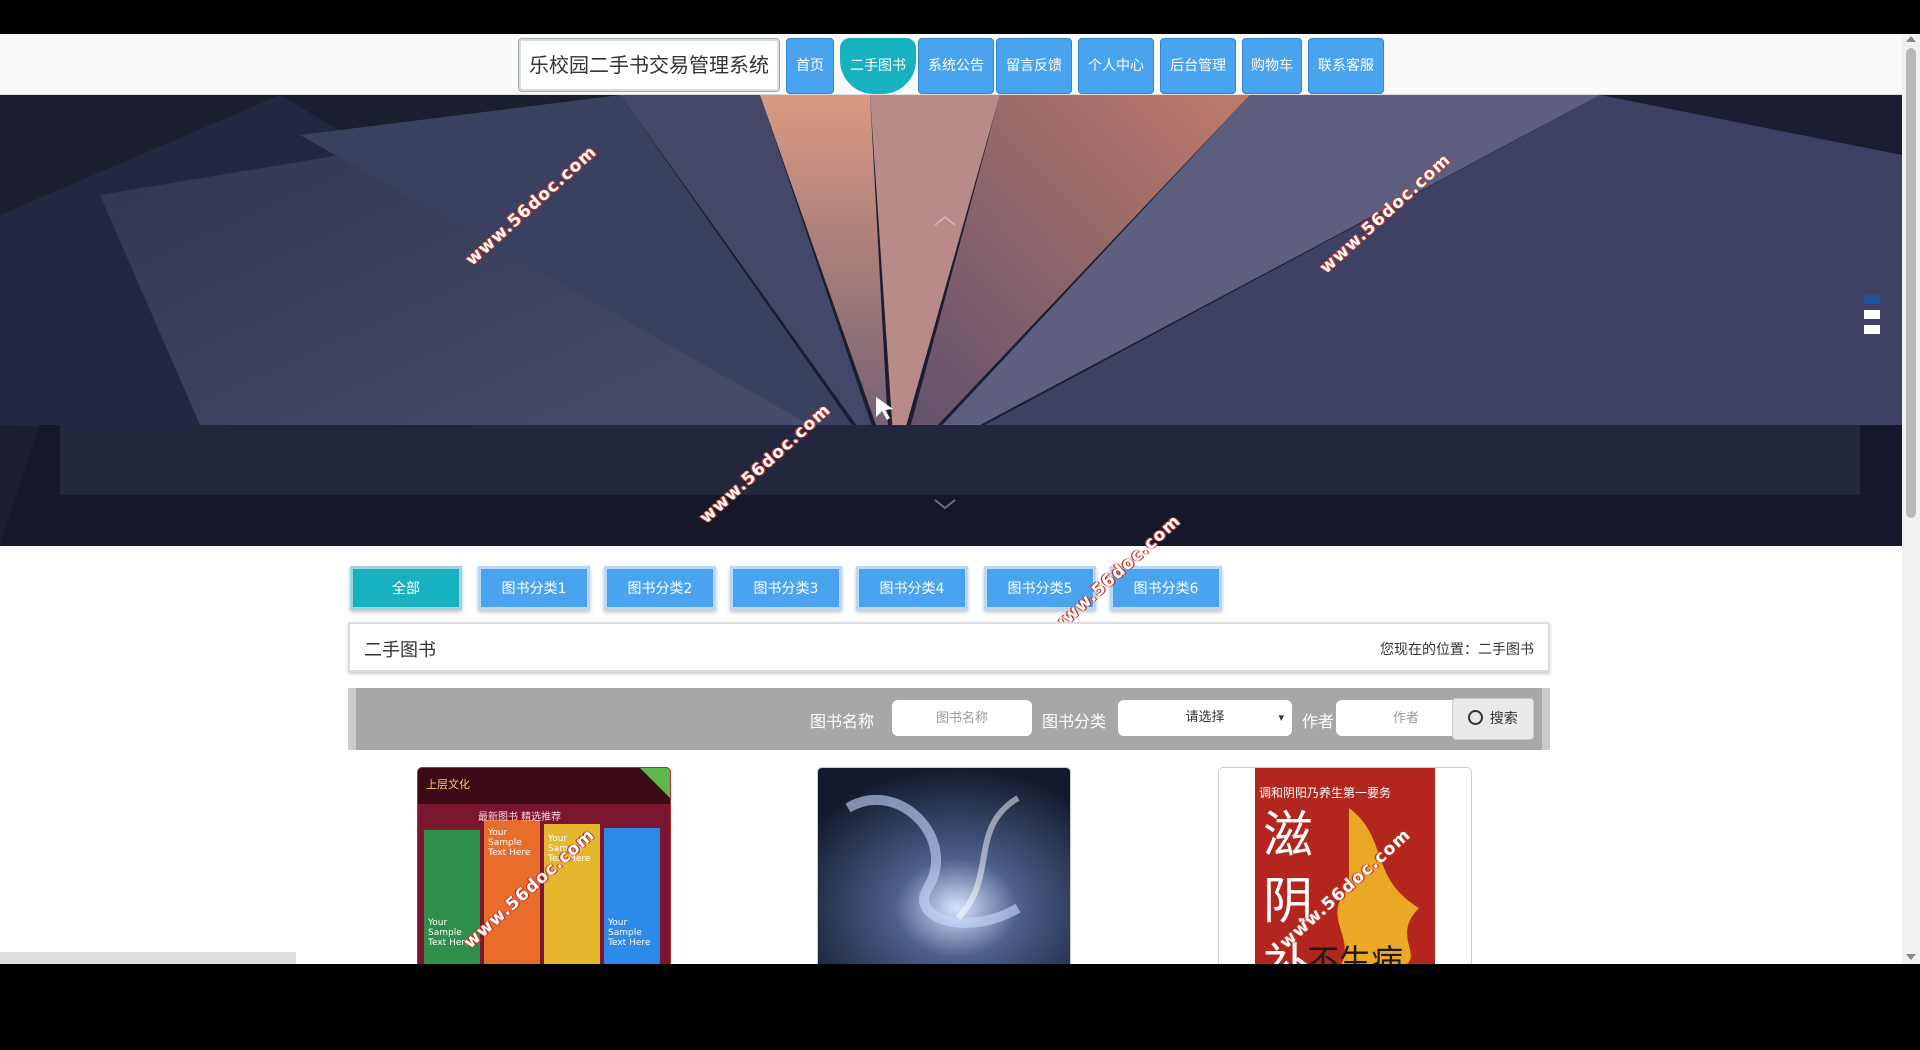 The width and height of the screenshot is (1920, 1050). I want to click on status-bar-link-hint, so click(148, 958).